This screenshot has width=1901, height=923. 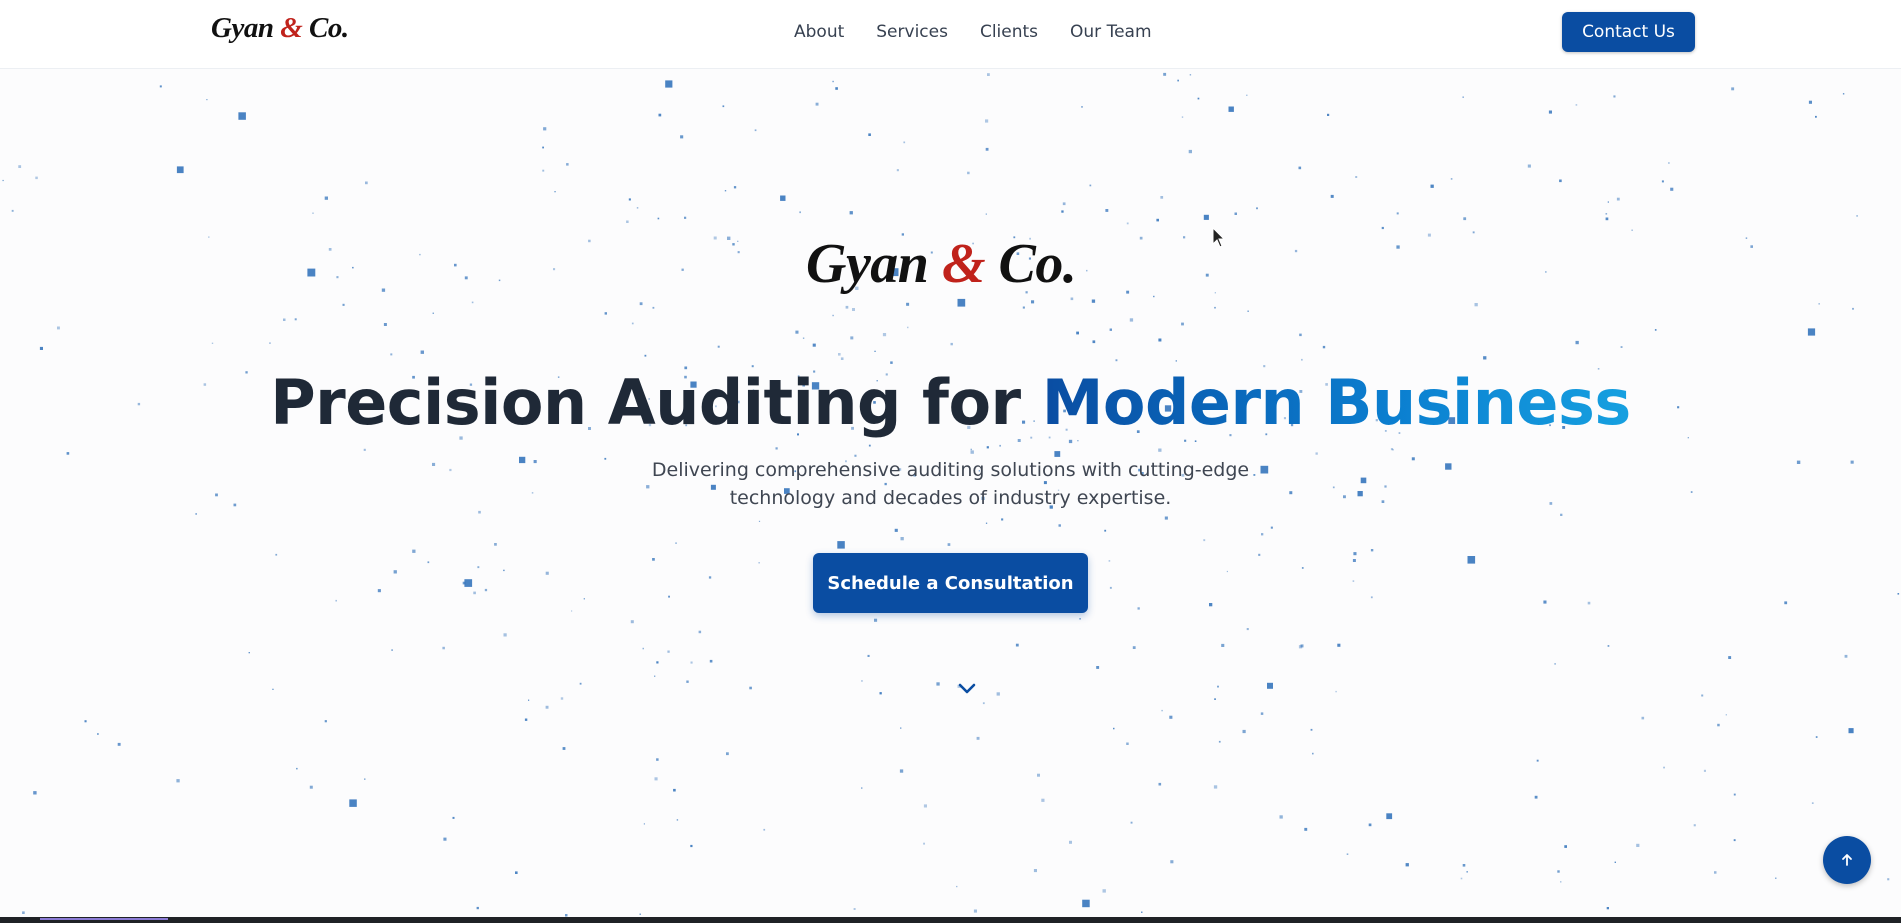 What do you see at coordinates (1336, 402) in the screenshot?
I see `headline-accent: Modern Business` at bounding box center [1336, 402].